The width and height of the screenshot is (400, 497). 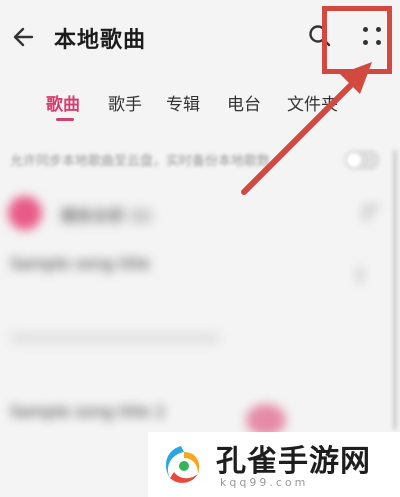 I want to click on arrow-left-icon, so click(x=25, y=37).